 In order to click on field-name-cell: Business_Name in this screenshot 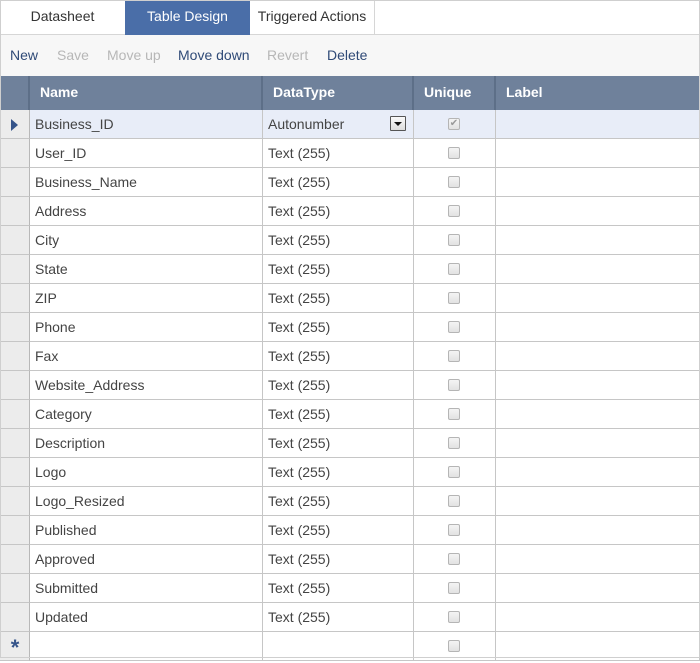, I will do `click(146, 182)`.